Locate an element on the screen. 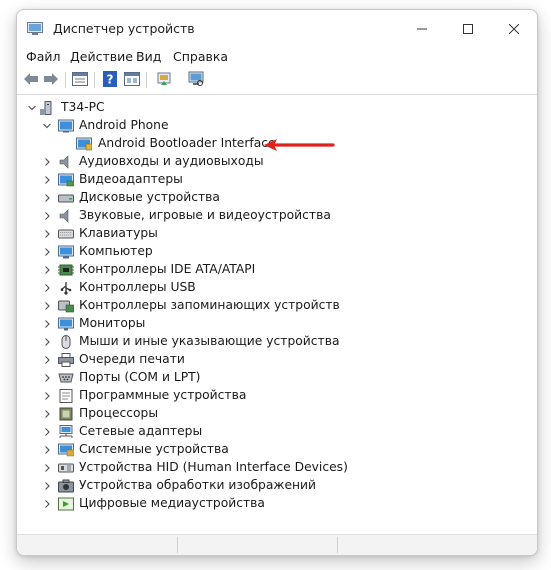 Image resolution: width=551 pixels, height=570 pixels. network-adapter-icon is located at coordinates (66, 431).